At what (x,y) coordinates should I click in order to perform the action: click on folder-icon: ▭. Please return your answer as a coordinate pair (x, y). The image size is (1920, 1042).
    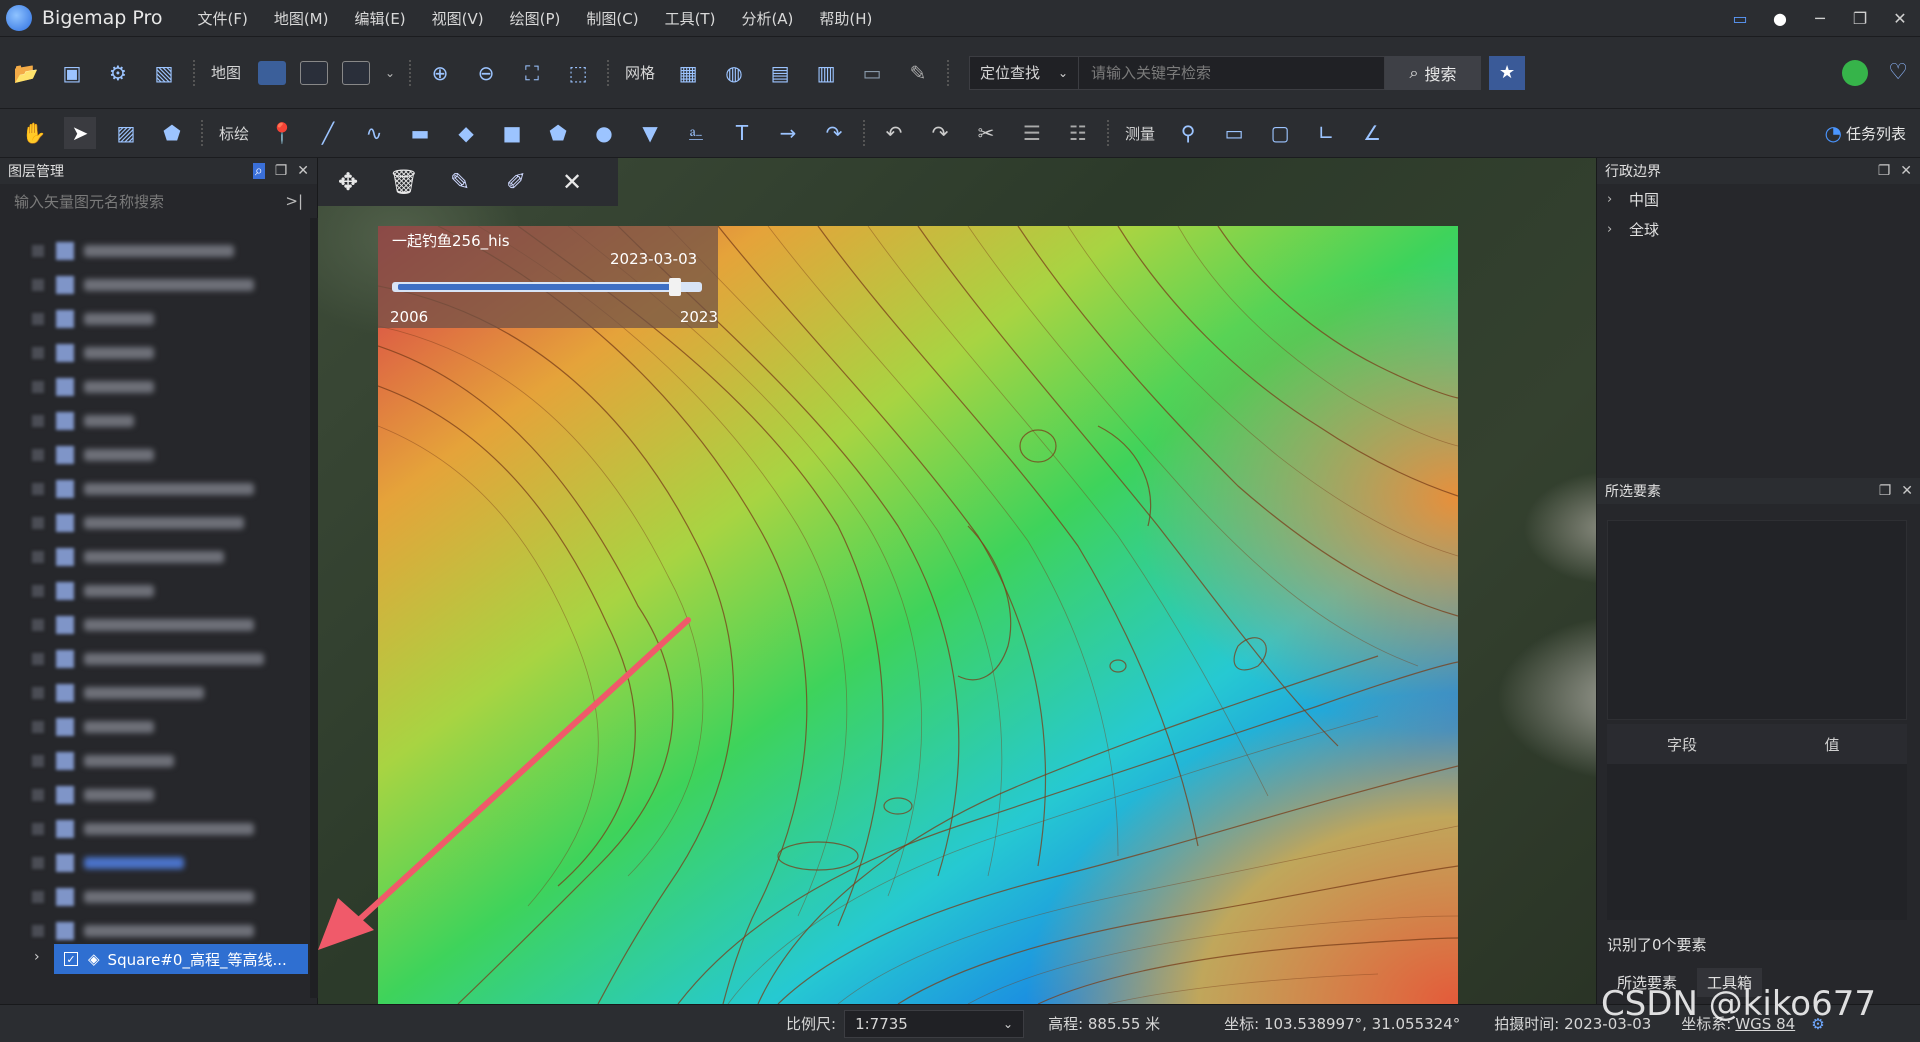
    Looking at the image, I should click on (872, 73).